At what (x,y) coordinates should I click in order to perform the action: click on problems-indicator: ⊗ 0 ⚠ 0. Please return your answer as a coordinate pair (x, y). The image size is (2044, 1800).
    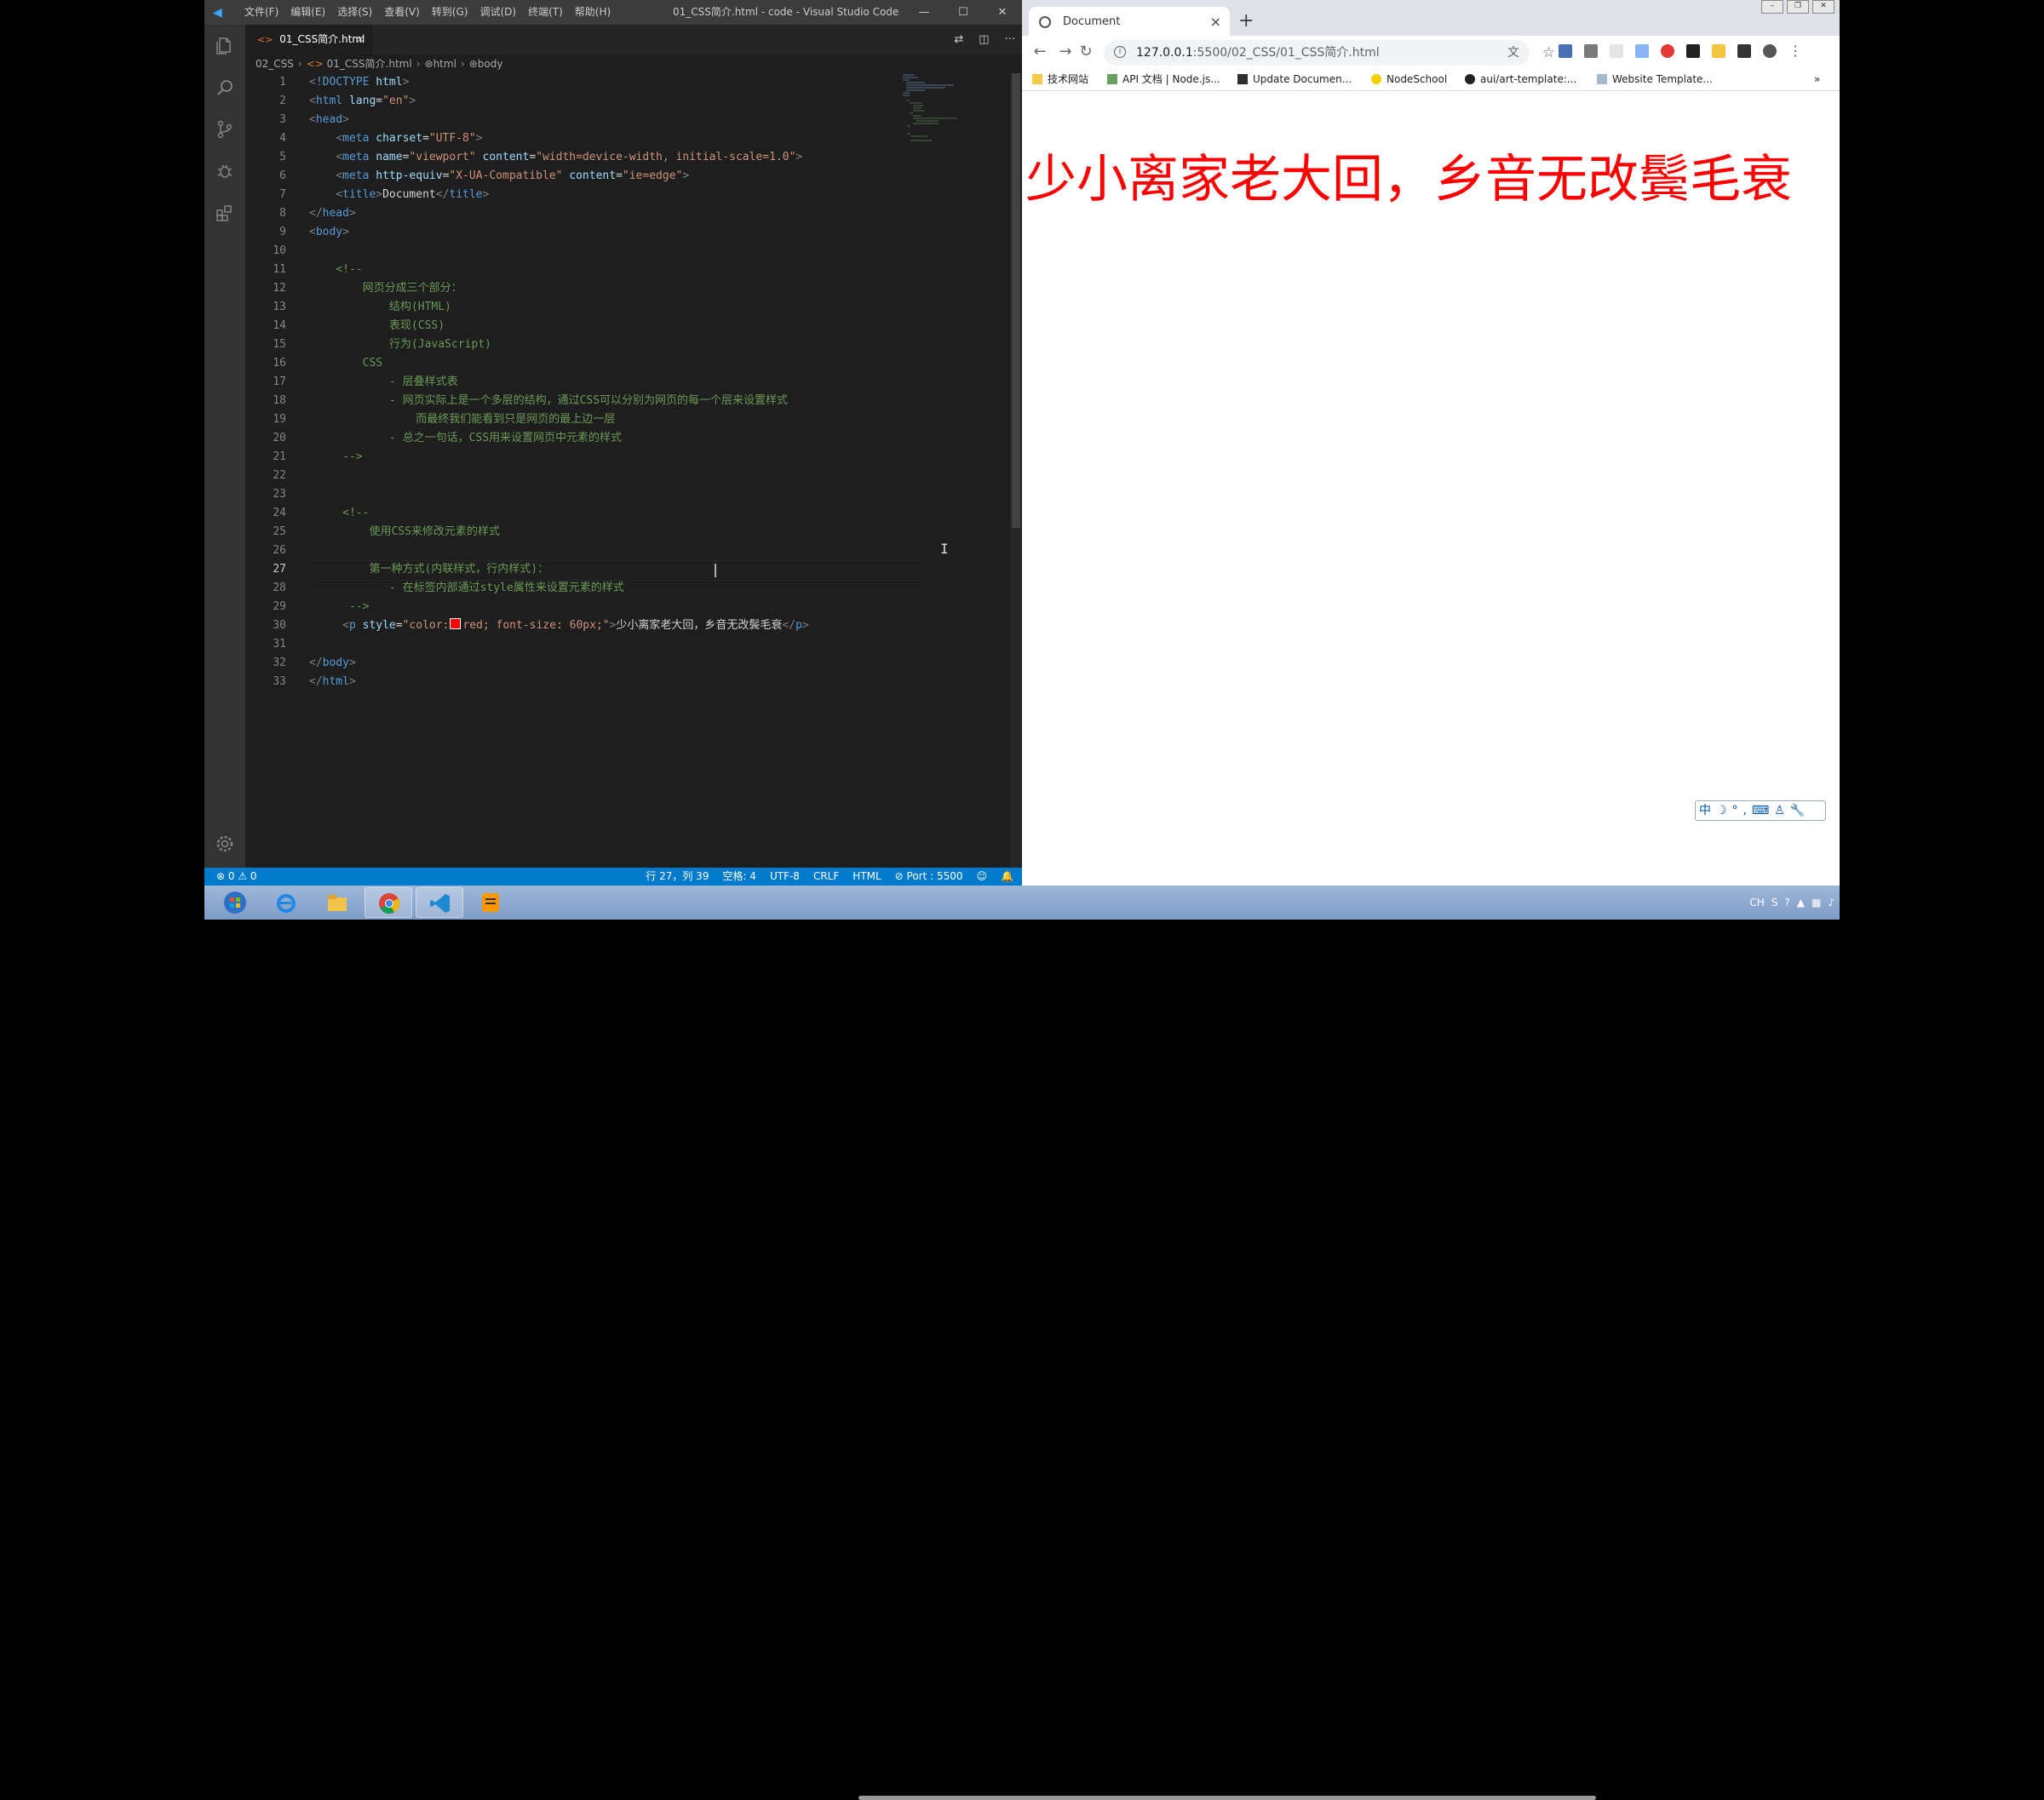
    Looking at the image, I should click on (236, 877).